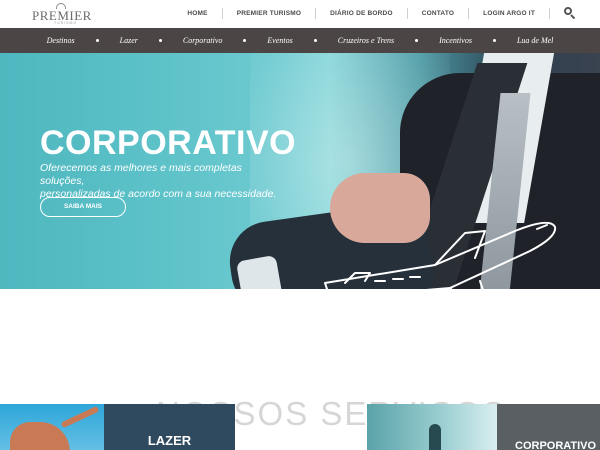 The image size is (600, 450). What do you see at coordinates (169, 427) in the screenshot?
I see `service-tile-lazer: LAZER` at bounding box center [169, 427].